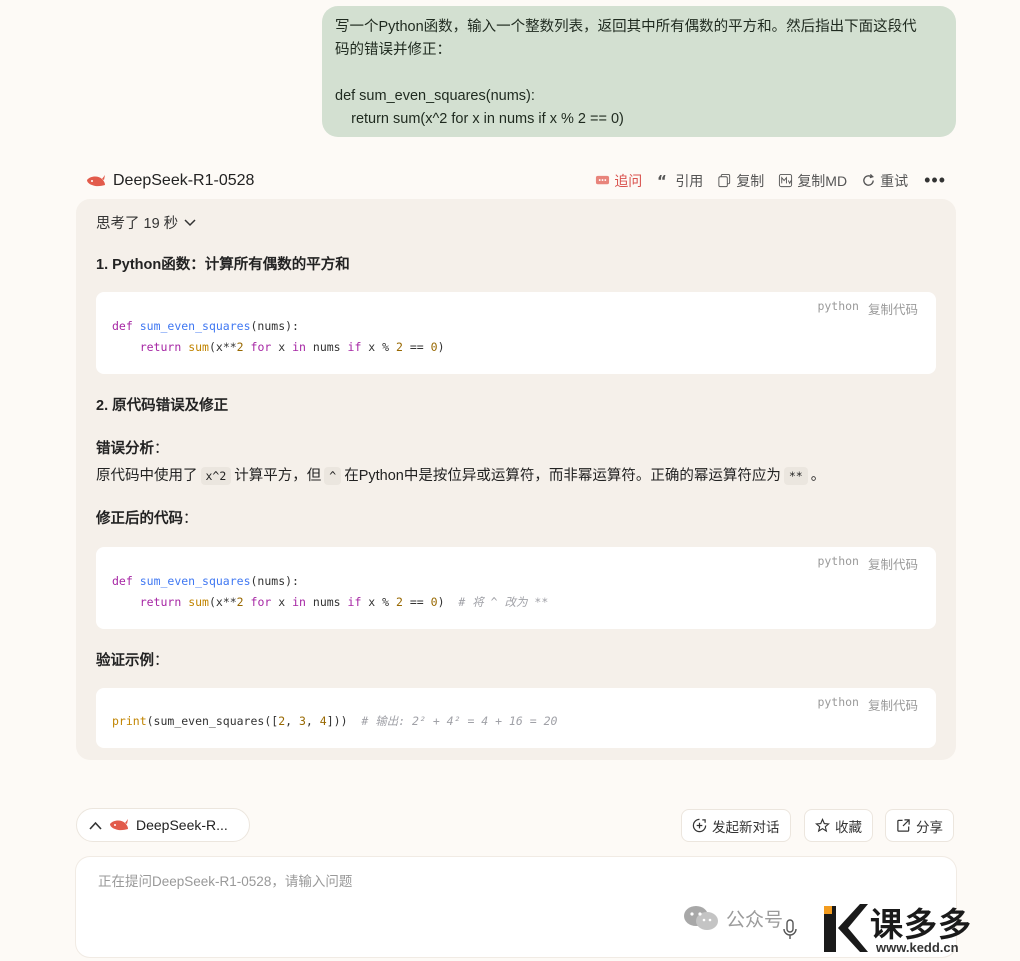 The image size is (1020, 961). I want to click on section-heading-2: 2. 原代码错误及修正, so click(162, 406).